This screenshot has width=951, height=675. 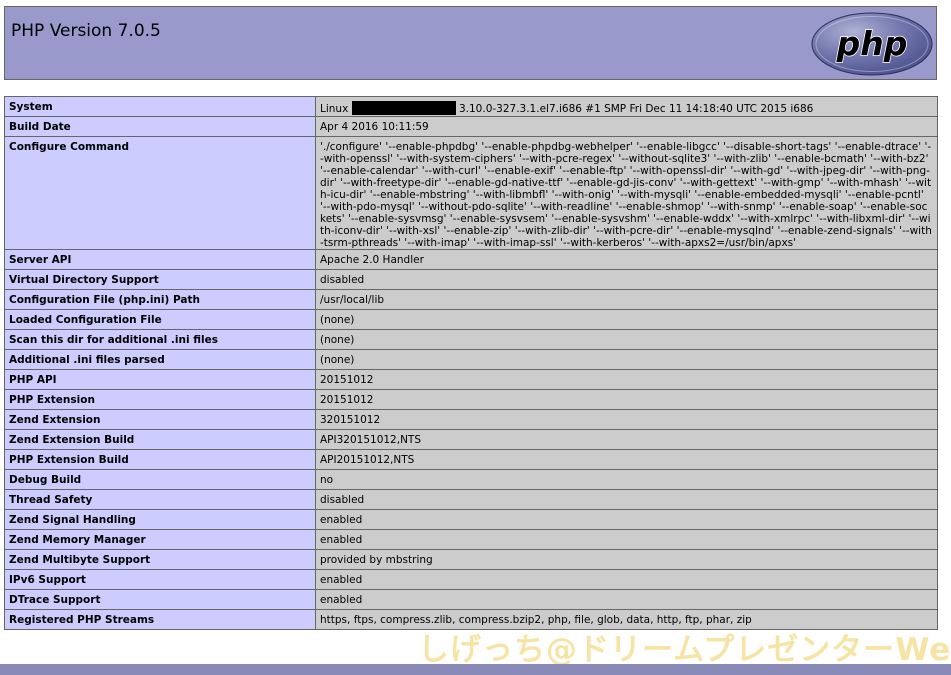 I want to click on thread-safety-label: Thread Safety, so click(x=160, y=499).